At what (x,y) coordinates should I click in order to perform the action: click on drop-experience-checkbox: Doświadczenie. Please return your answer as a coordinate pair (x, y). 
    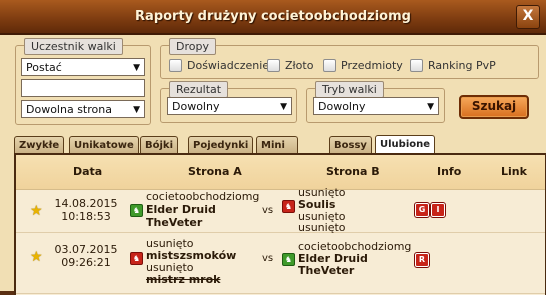
    Looking at the image, I should click on (219, 65).